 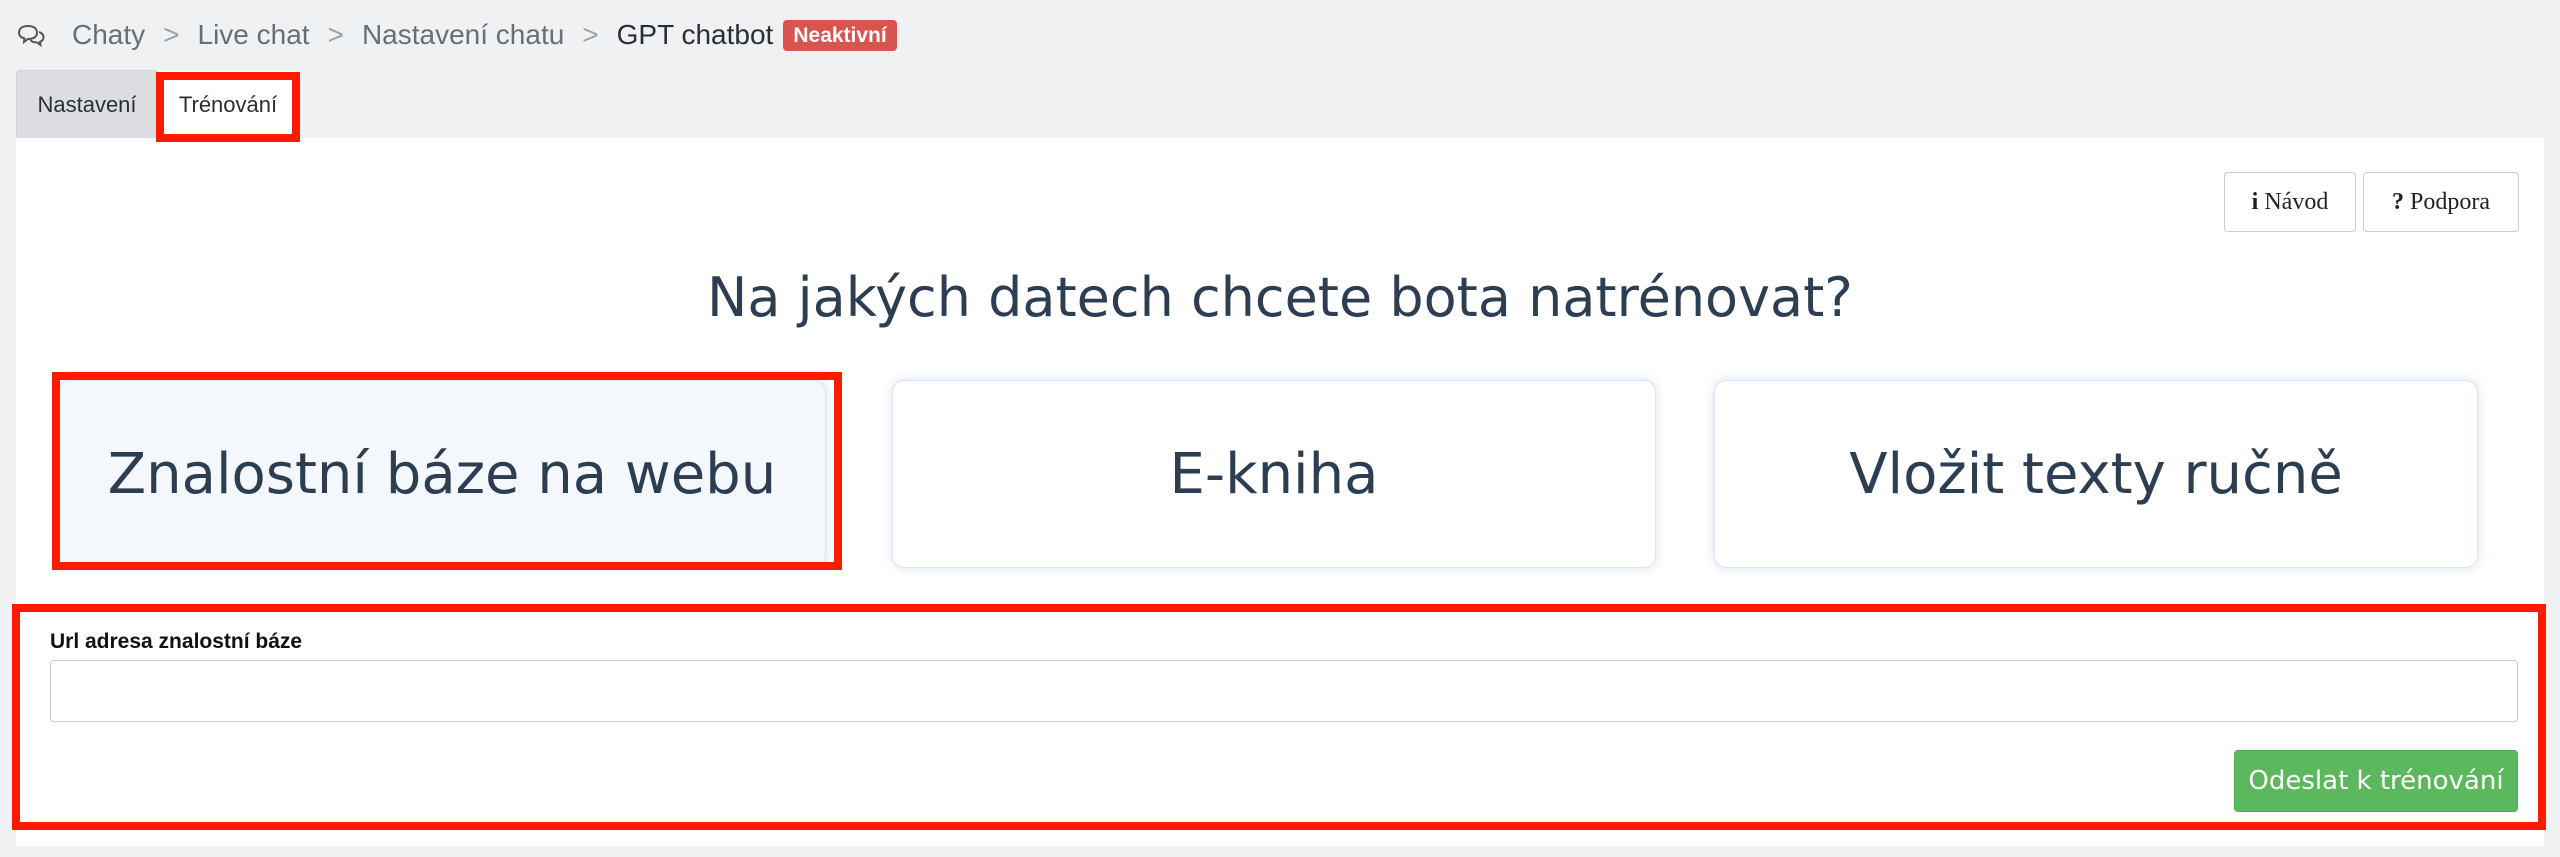 What do you see at coordinates (840, 35) in the screenshot?
I see `status-badge: Neaktivní` at bounding box center [840, 35].